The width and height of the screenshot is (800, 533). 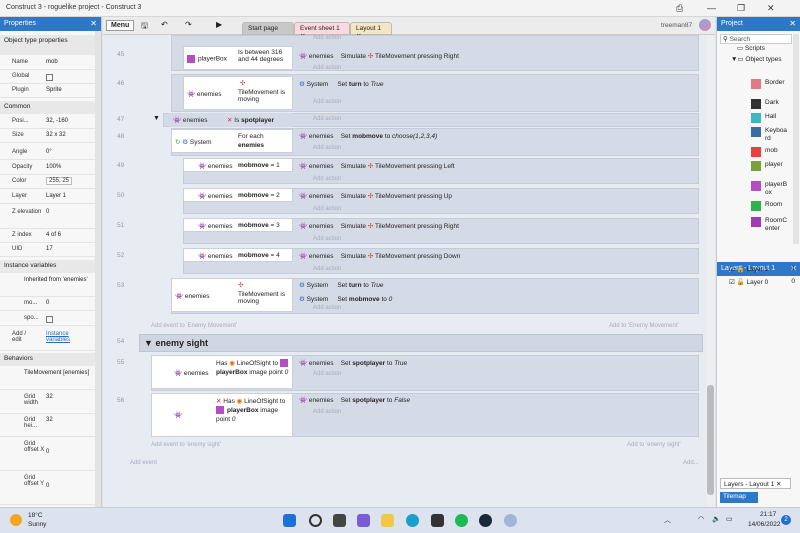 What do you see at coordinates (710, 271) in the screenshot?
I see `sheet-scrollbar` at bounding box center [710, 271].